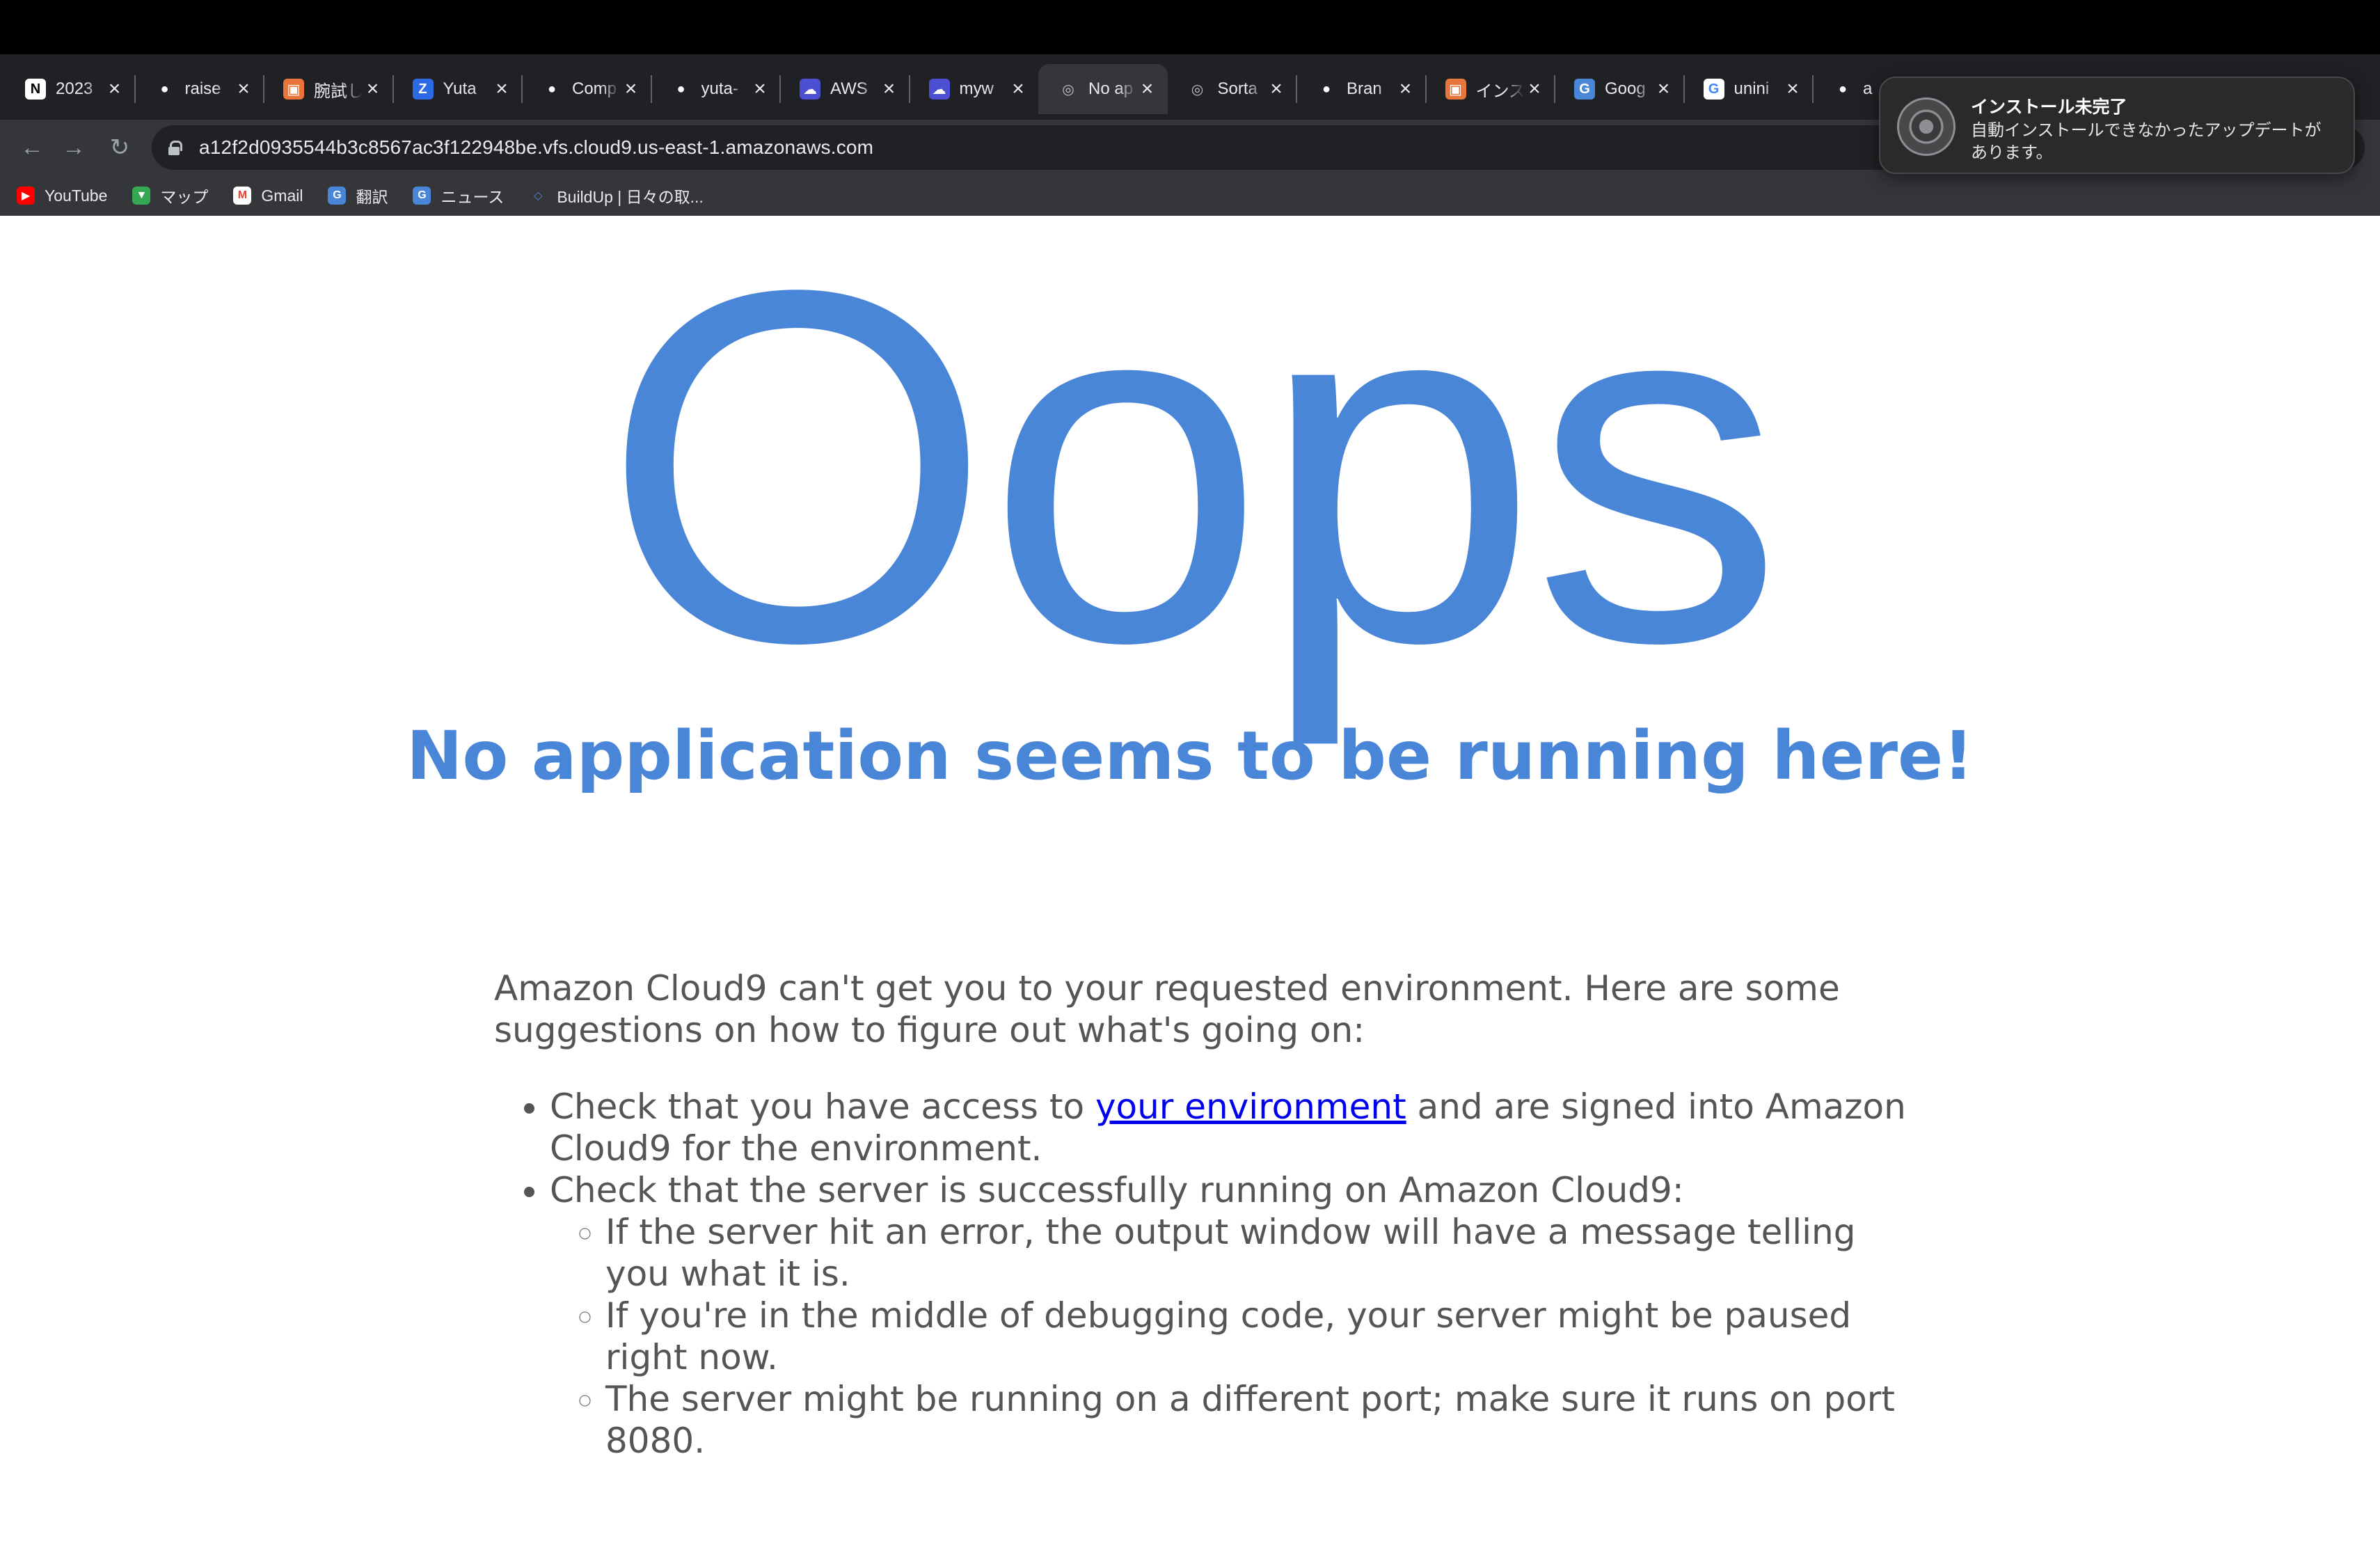 Image resolution: width=2380 pixels, height=1541 pixels. I want to click on z-icon: Z, so click(423, 89).